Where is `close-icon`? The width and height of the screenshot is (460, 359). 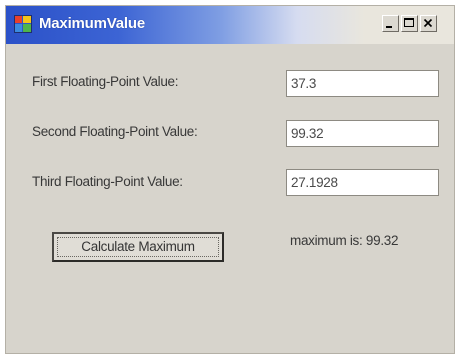
close-icon is located at coordinates (428, 23).